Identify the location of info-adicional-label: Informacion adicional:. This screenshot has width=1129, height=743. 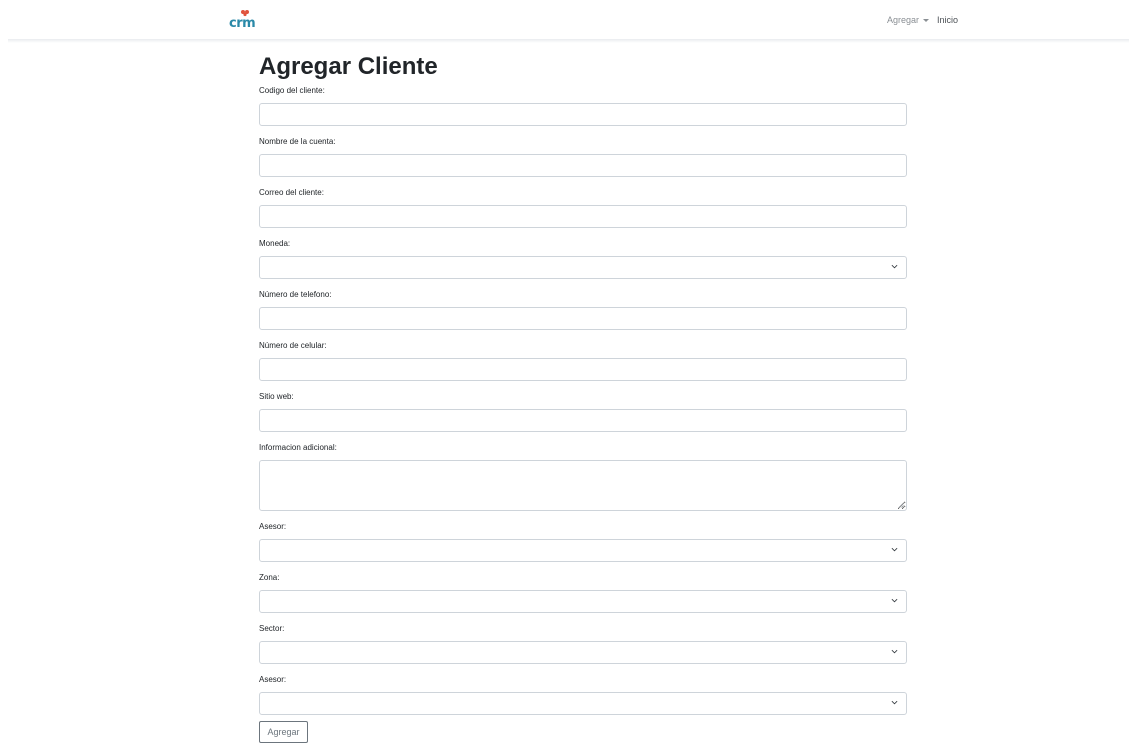
(298, 447).